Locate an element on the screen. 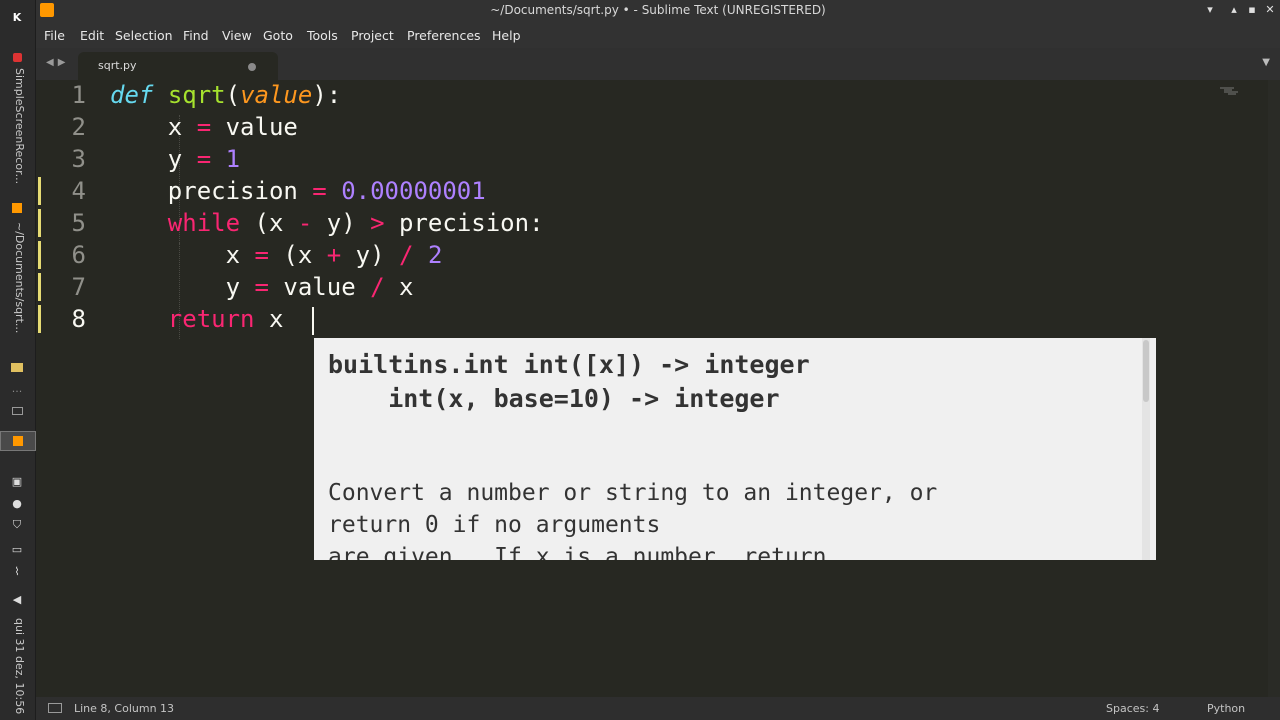 The height and width of the screenshot is (720, 1280). window-icon is located at coordinates (17, 411).